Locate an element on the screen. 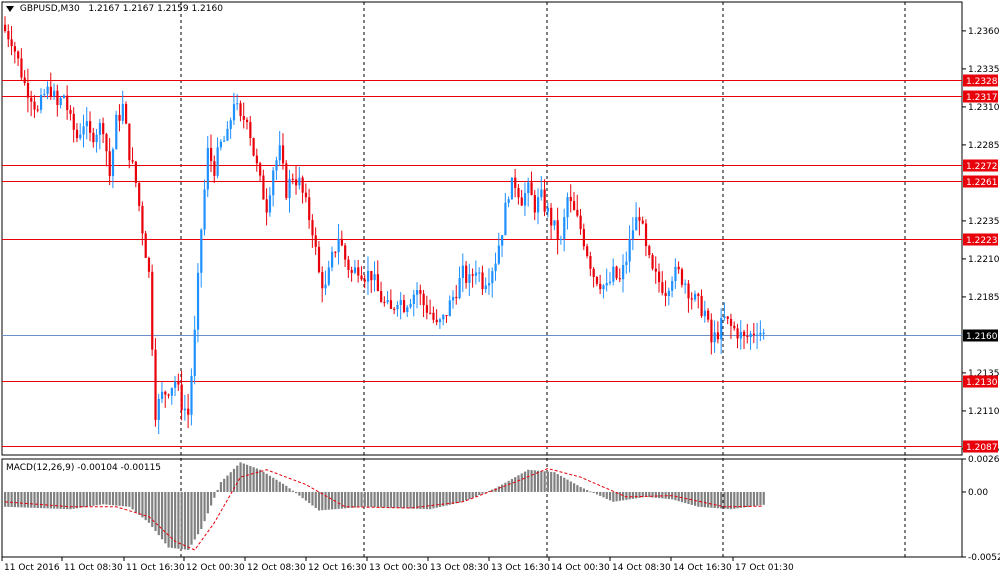 This screenshot has width=1000, height=578. x-tick-label: 17 Oct 01:30 is located at coordinates (764, 568).